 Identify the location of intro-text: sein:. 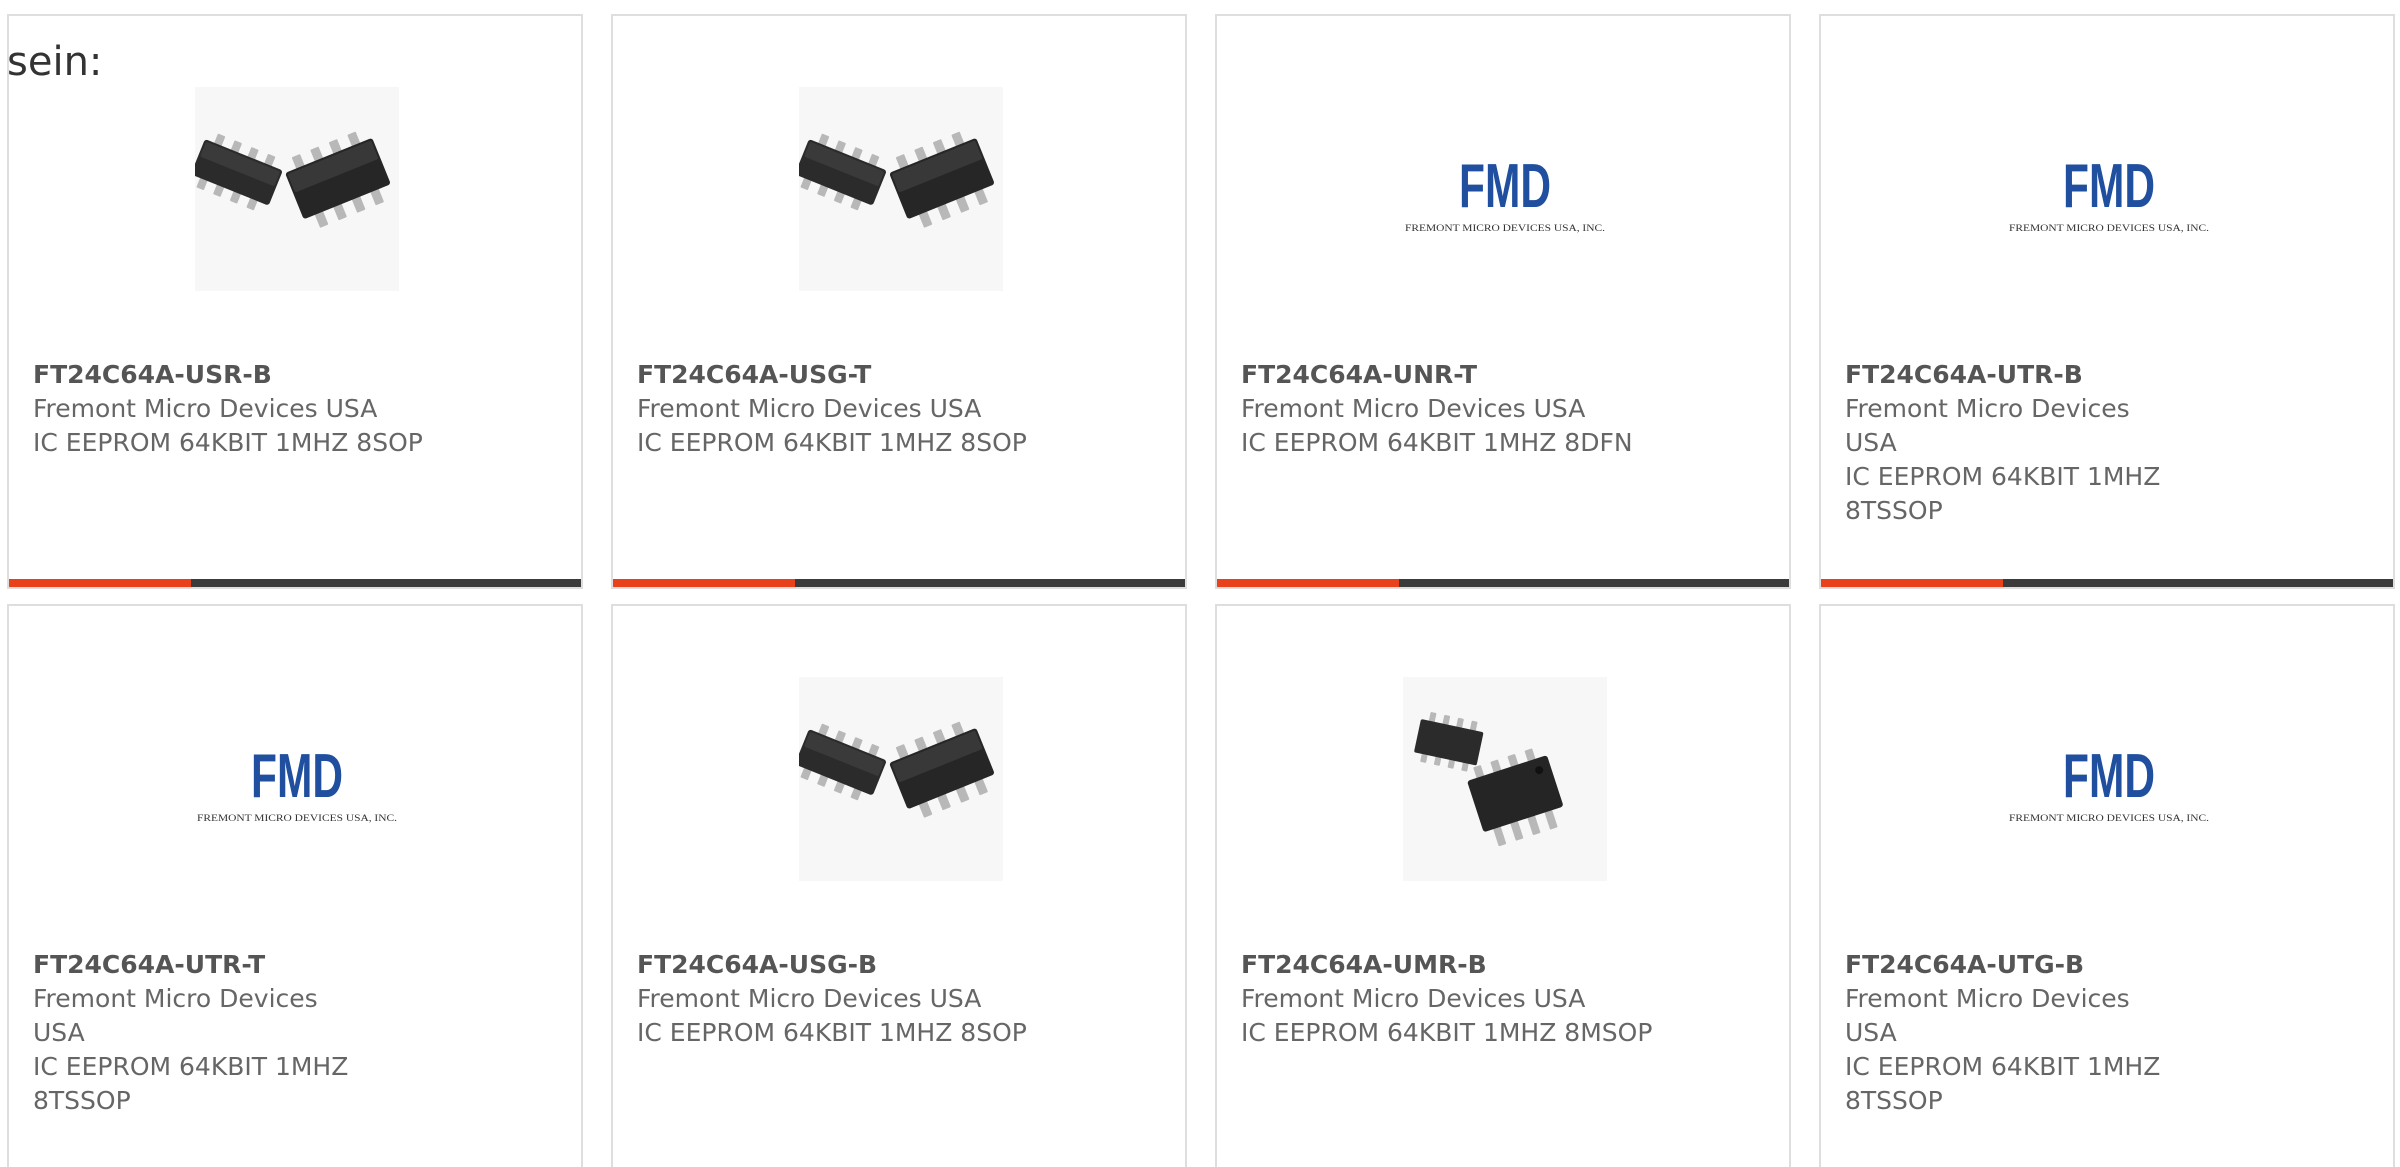
(55, 62).